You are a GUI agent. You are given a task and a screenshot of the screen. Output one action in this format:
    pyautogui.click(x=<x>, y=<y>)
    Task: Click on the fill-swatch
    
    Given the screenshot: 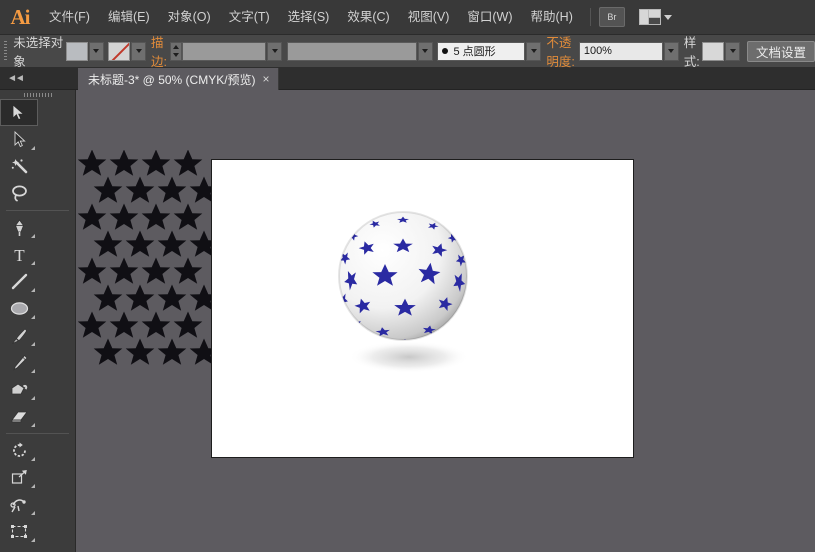 What is the action you would take?
    pyautogui.click(x=76, y=51)
    